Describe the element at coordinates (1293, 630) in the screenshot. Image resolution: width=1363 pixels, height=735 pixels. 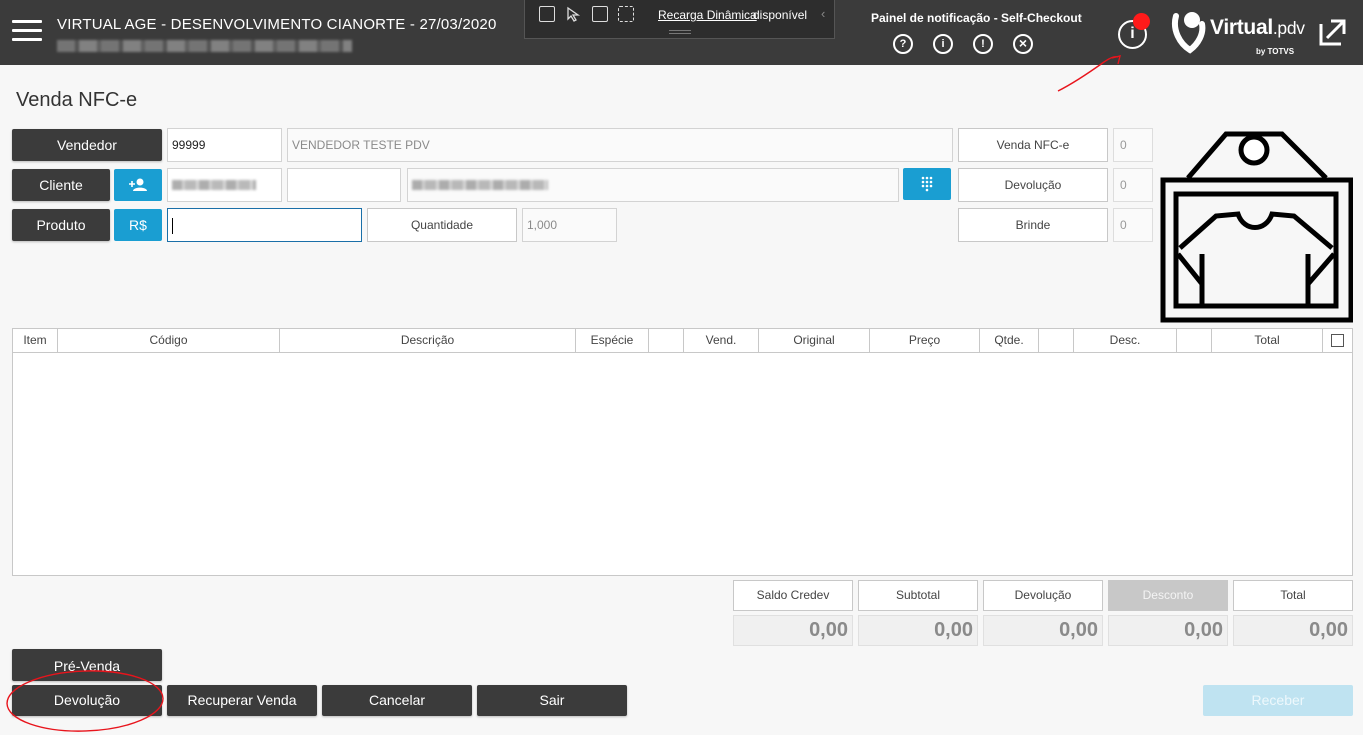
I see `total-value: 0,00` at that location.